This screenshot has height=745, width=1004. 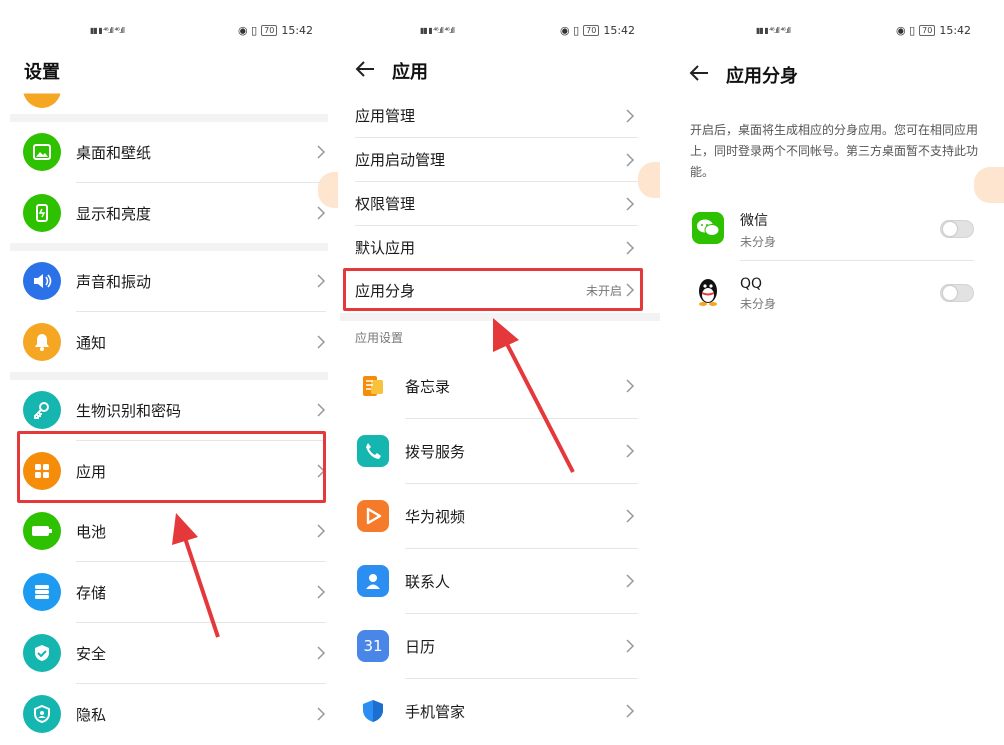 What do you see at coordinates (836, 229) in the screenshot?
I see `twin-app-wechat: 微信 未分身` at bounding box center [836, 229].